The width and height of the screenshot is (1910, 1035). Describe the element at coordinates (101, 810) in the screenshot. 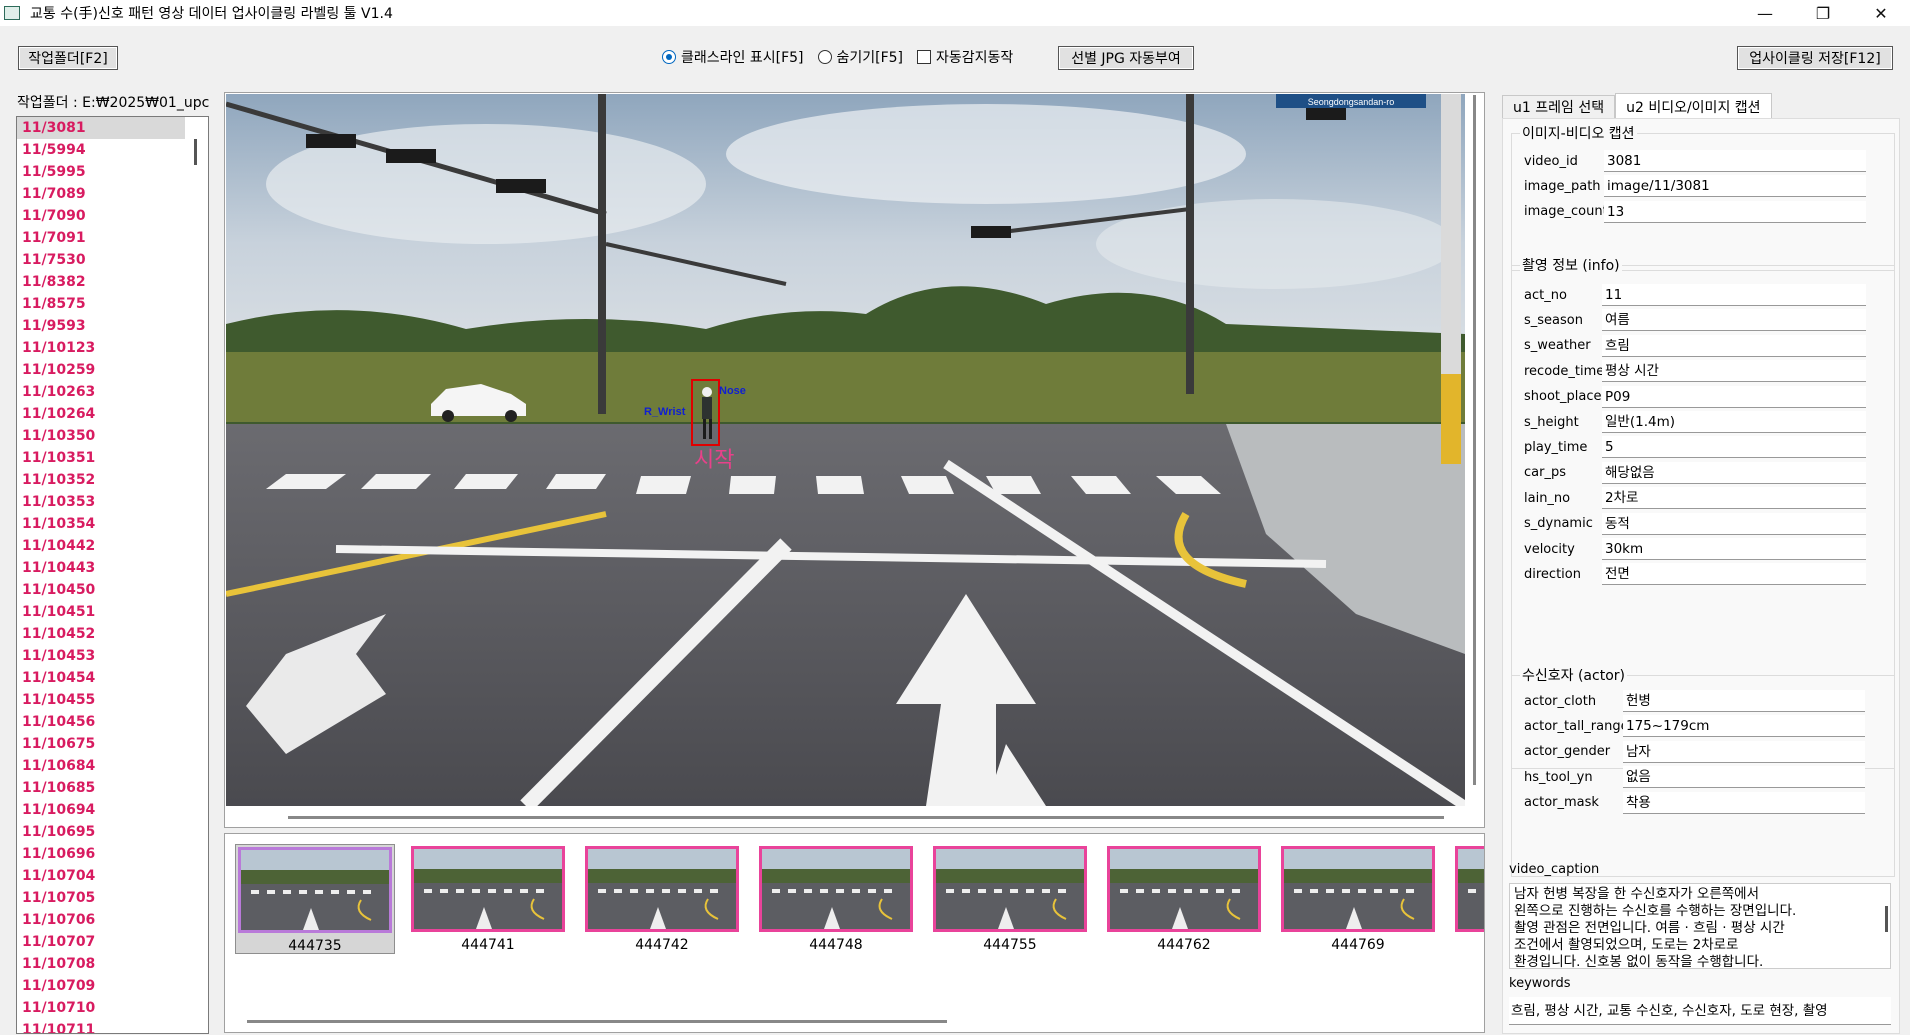

I see `list-item: 11/10694` at that location.